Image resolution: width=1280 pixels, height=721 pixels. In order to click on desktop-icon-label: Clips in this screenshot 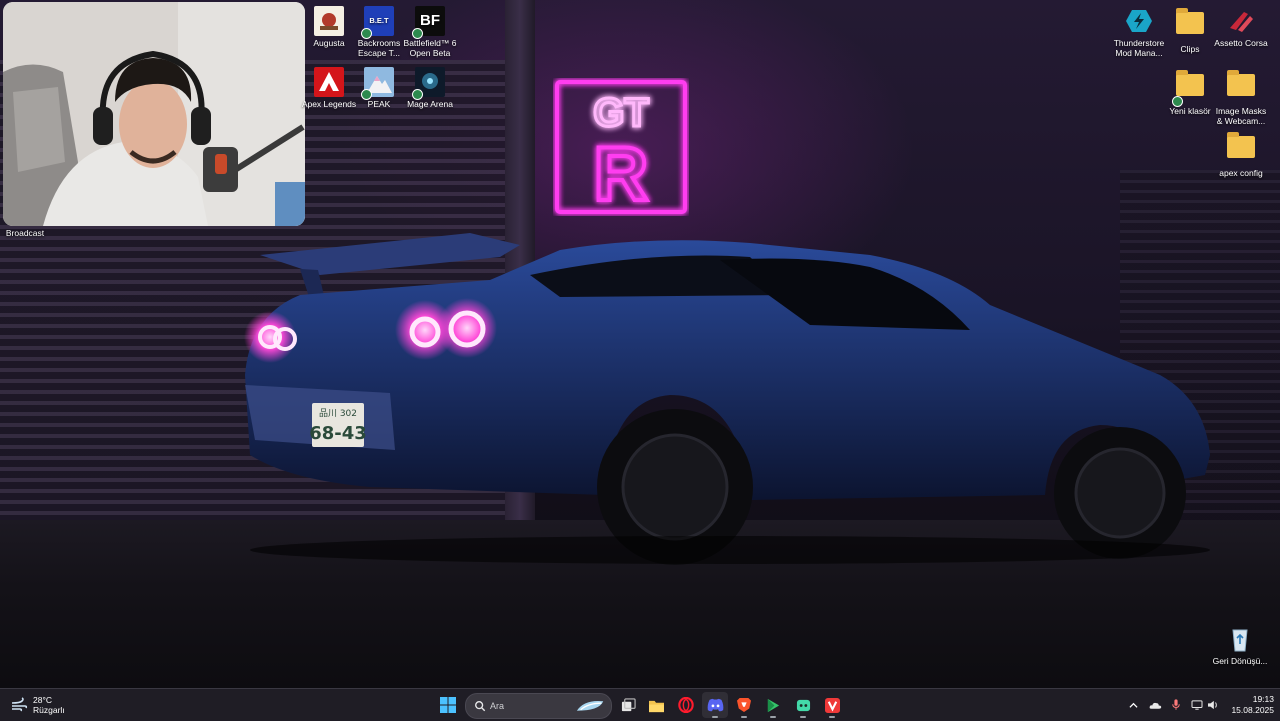, I will do `click(1190, 49)`.